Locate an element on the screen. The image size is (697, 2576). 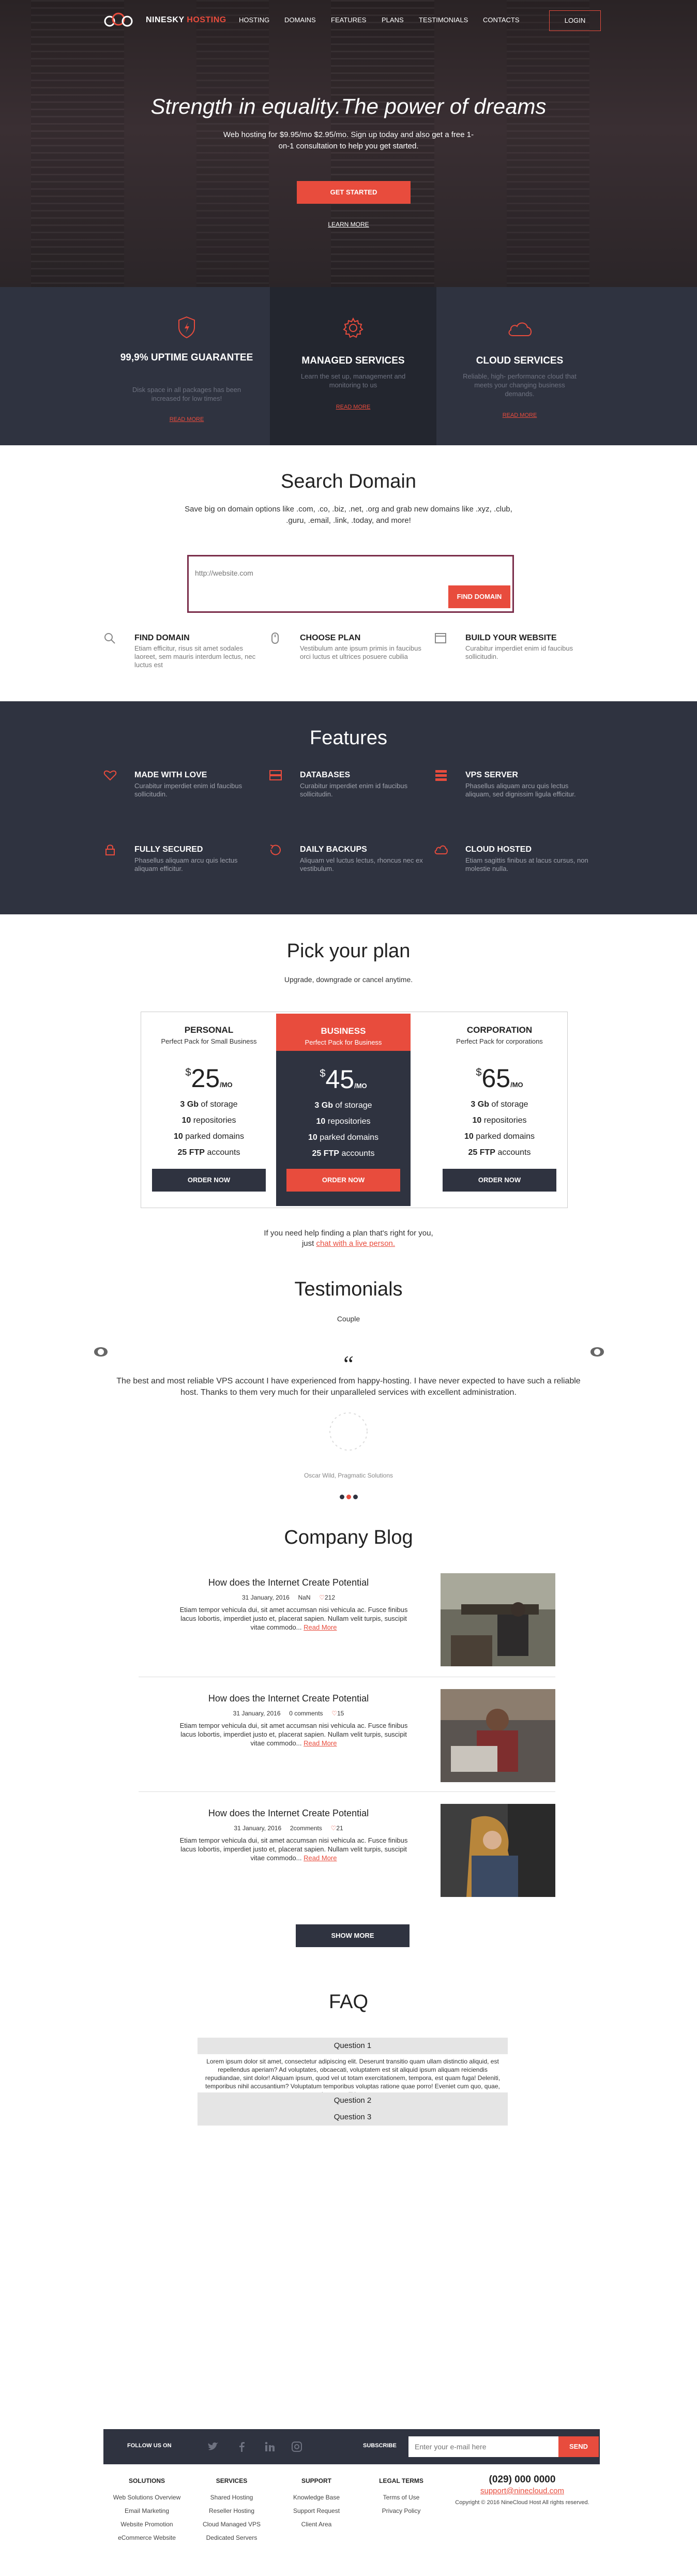
get-started-button: GET STARTED is located at coordinates (354, 192).